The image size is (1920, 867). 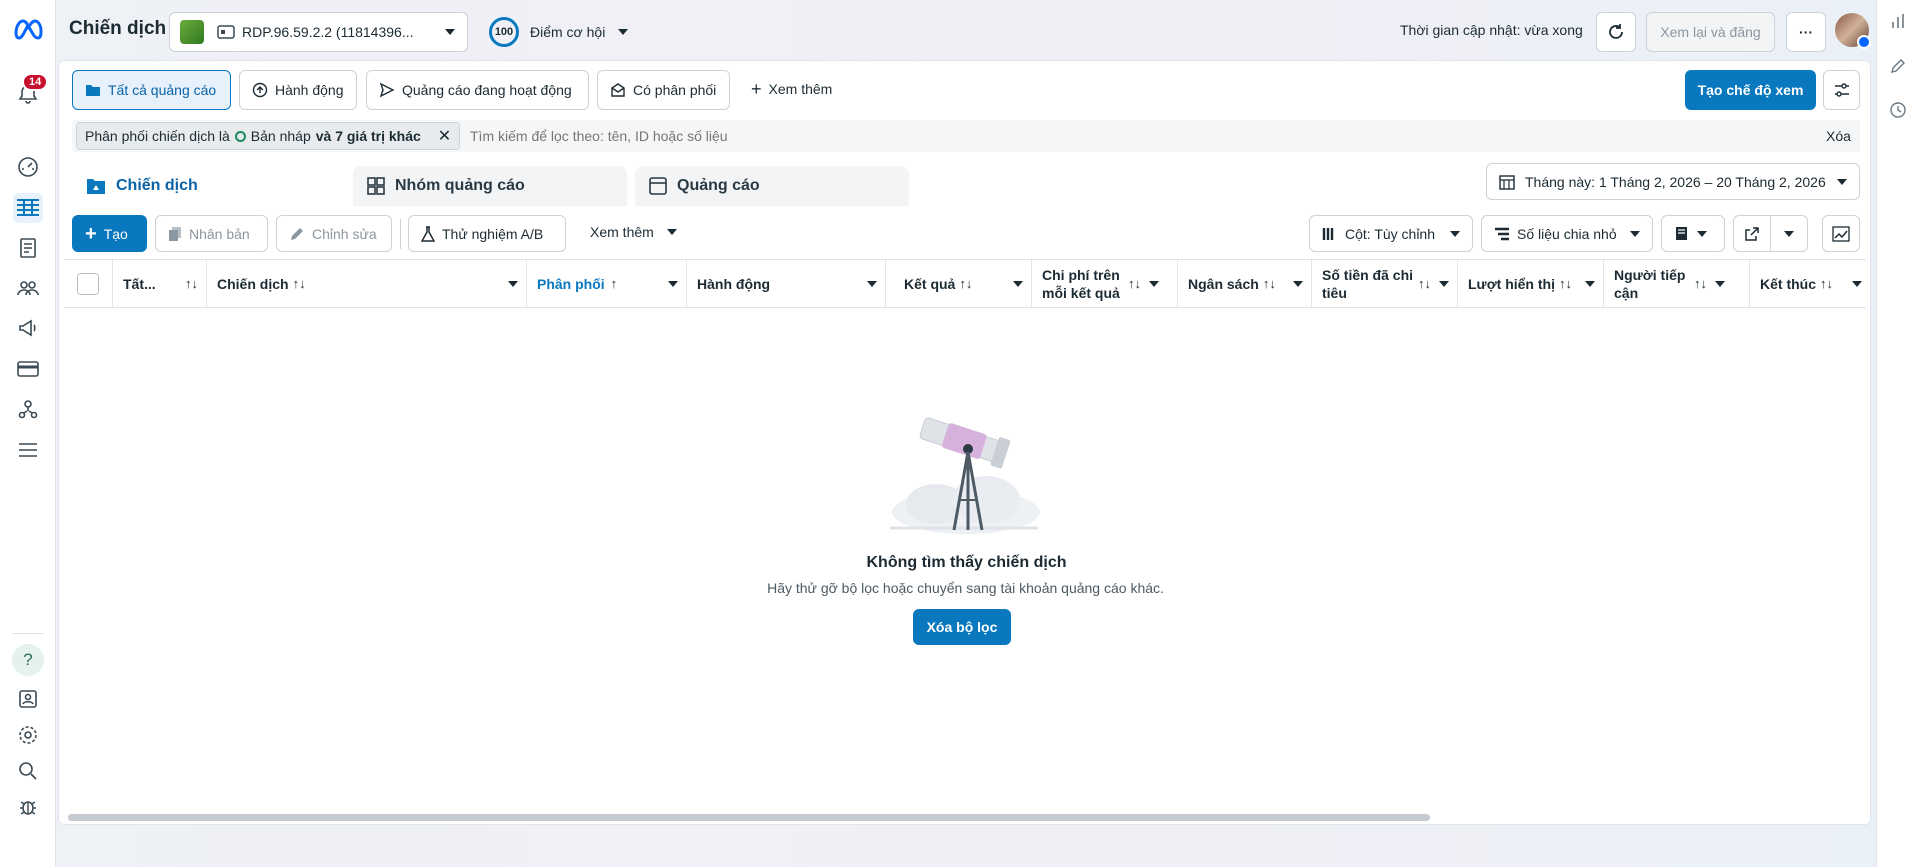 What do you see at coordinates (1750, 90) in the screenshot?
I see `create-view-button: Tạo chế độ xem` at bounding box center [1750, 90].